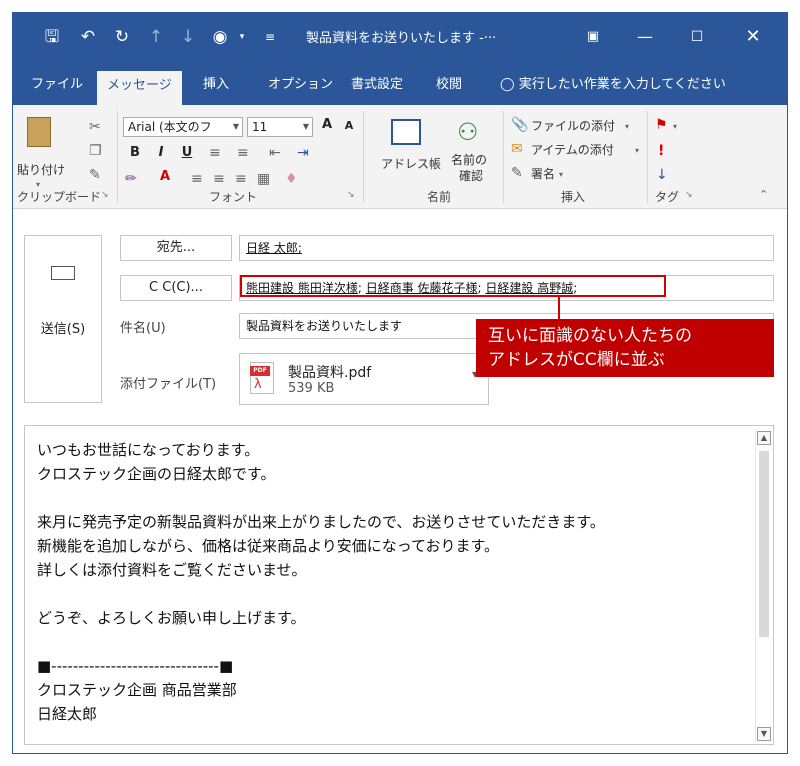 The height and width of the screenshot is (766, 800). What do you see at coordinates (506, 248) in the screenshot?
I see `to-field: 日経 太郎;` at bounding box center [506, 248].